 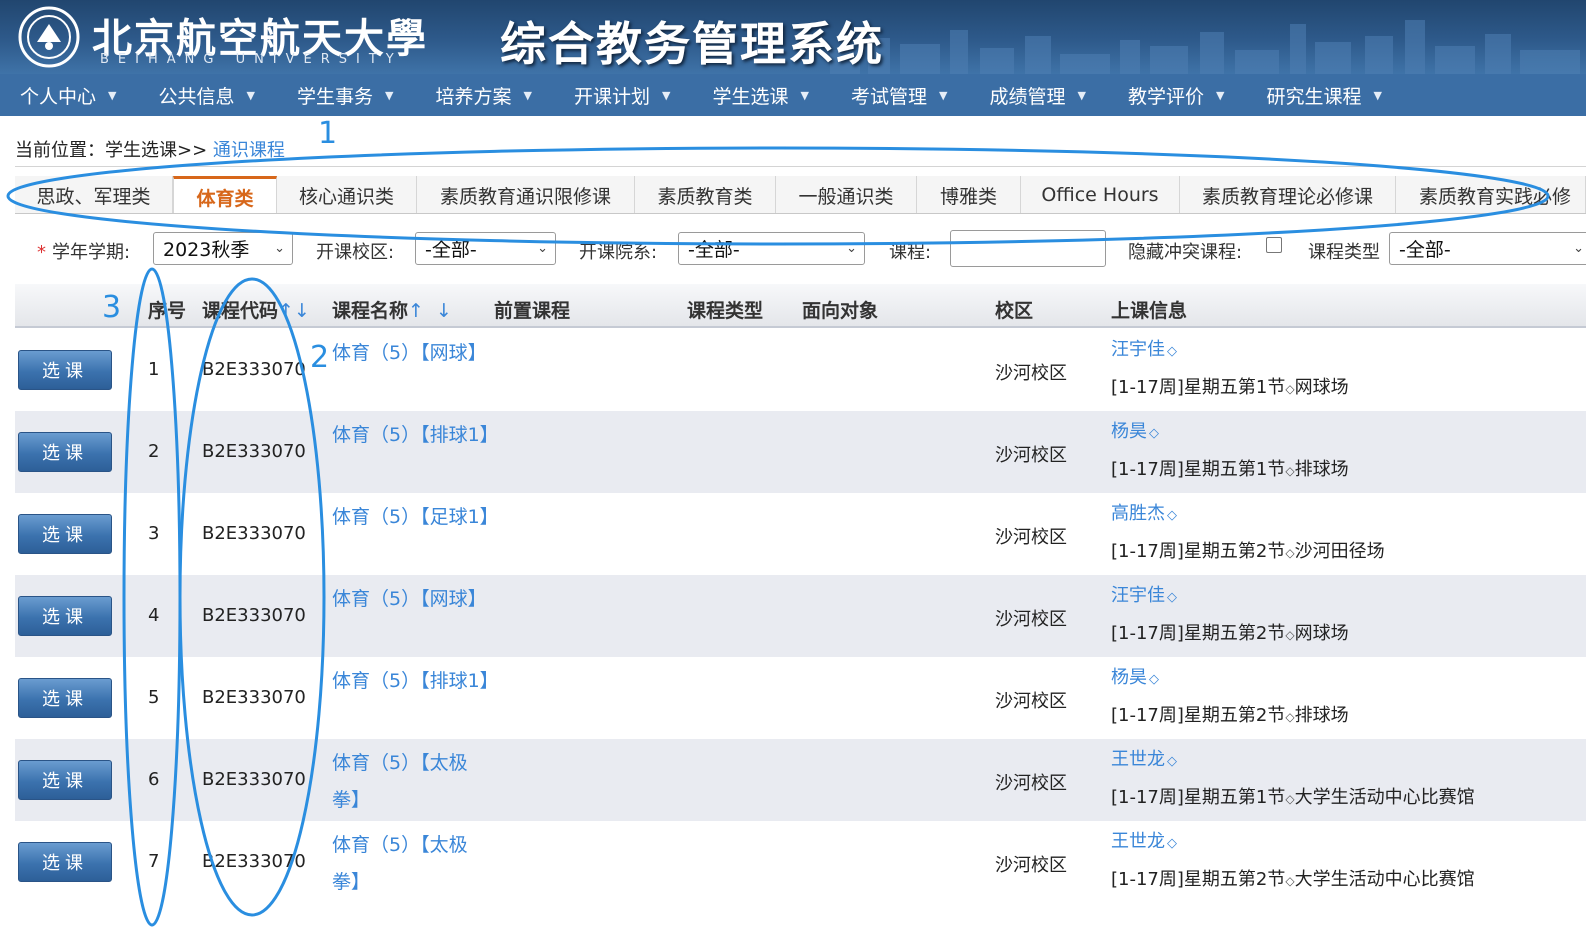 I want to click on breadcrumb: 当前位置：学生选课>> 通识课程, so click(x=150, y=149).